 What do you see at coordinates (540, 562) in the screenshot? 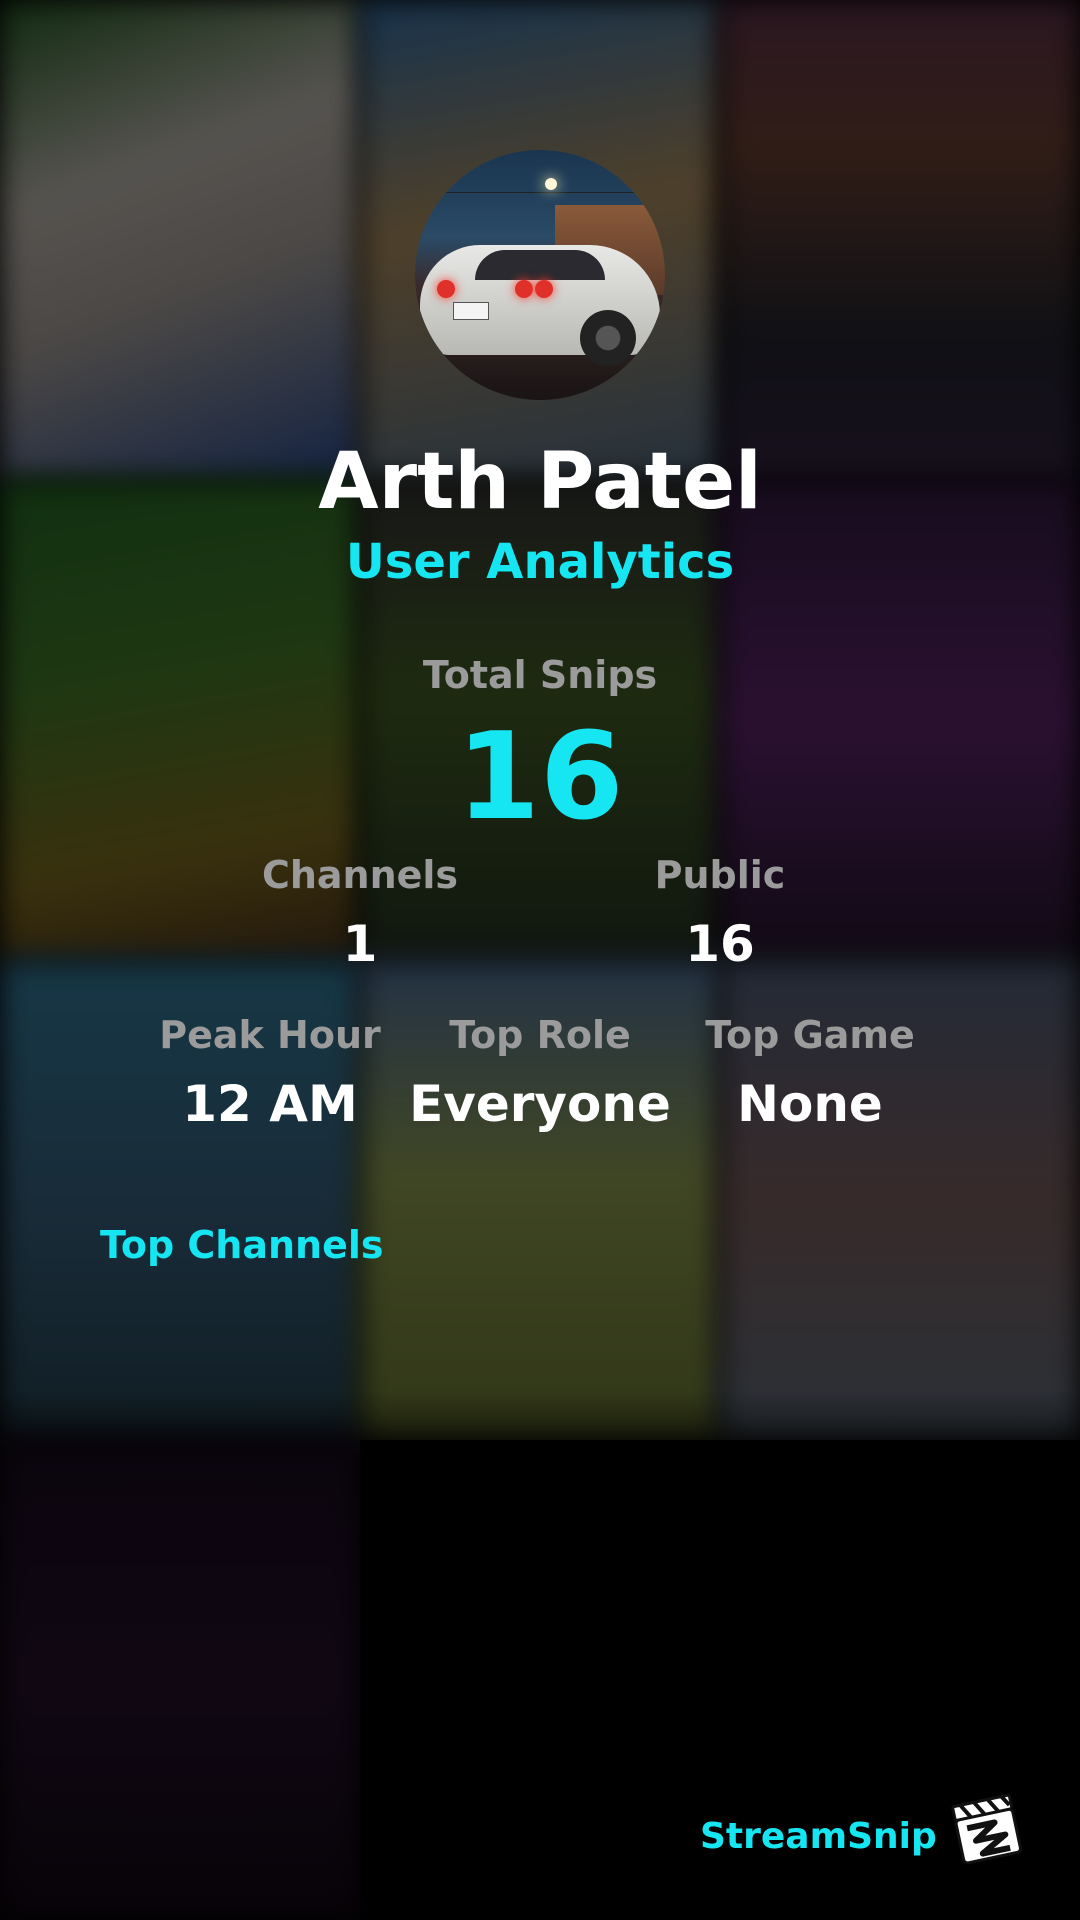
I see `page-subtitle: User Analytics` at bounding box center [540, 562].